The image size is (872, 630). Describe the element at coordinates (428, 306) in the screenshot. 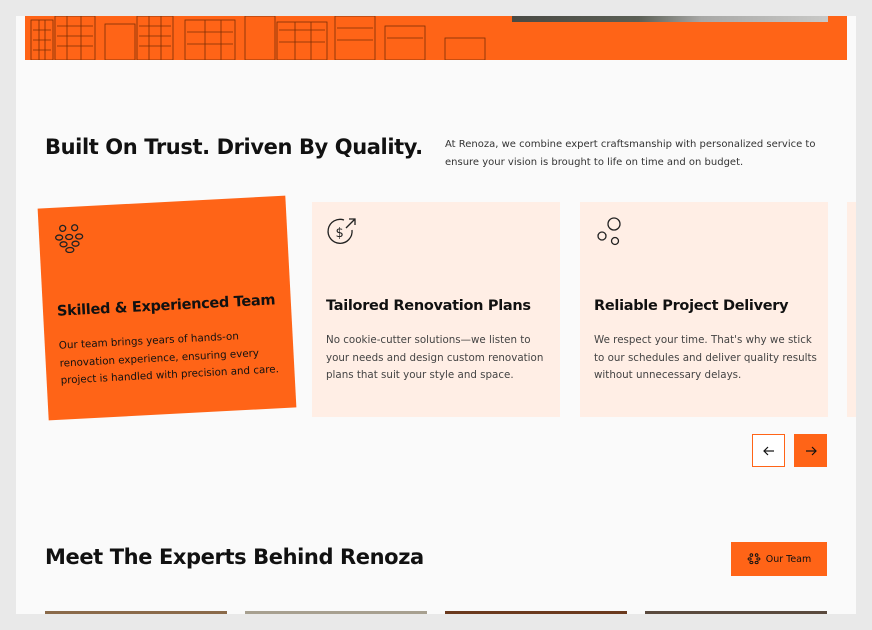

I see `card-title: Tailored Renovation Plans` at that location.